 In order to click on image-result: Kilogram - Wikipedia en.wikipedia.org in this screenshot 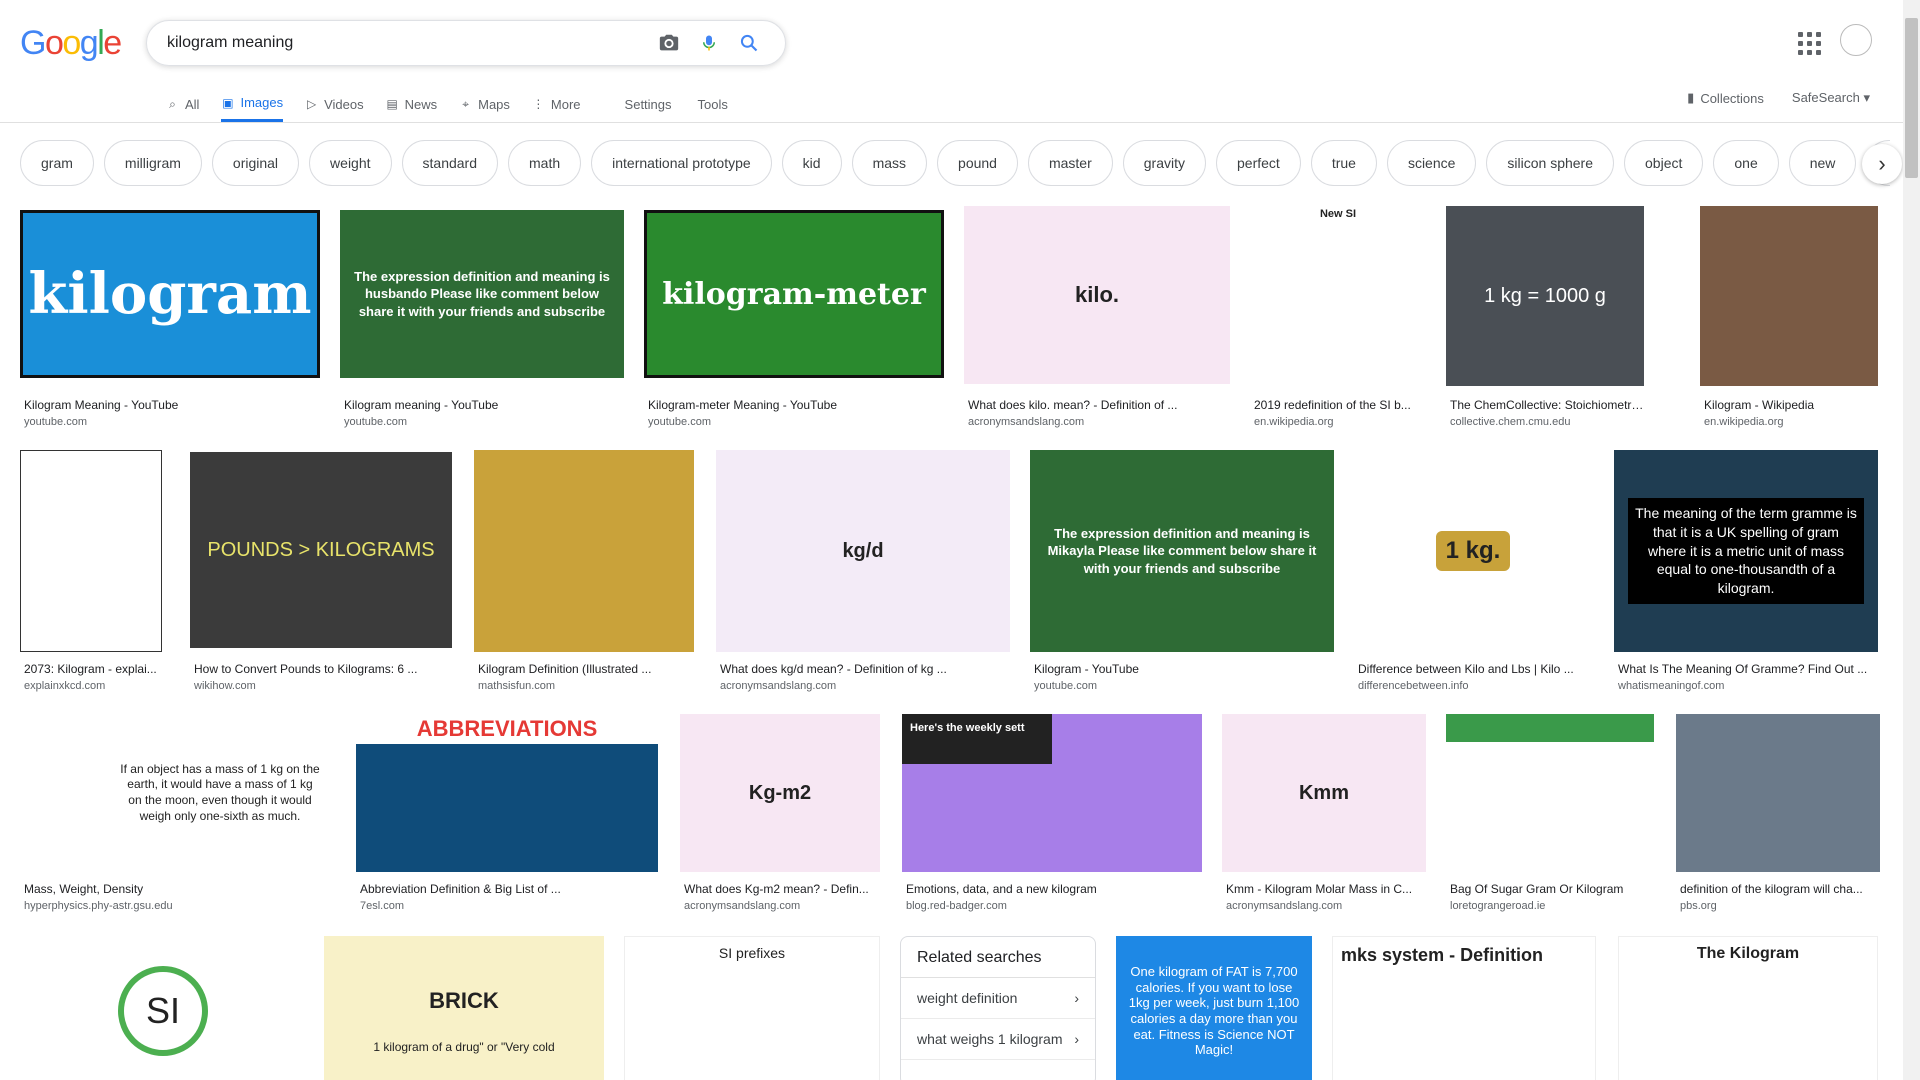, I will do `click(1789, 323)`.